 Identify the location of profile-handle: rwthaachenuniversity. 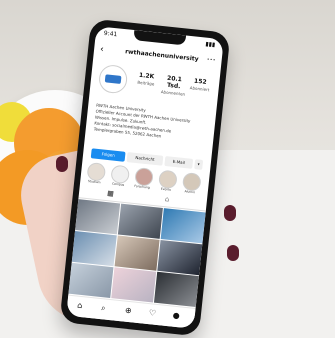
(161, 55).